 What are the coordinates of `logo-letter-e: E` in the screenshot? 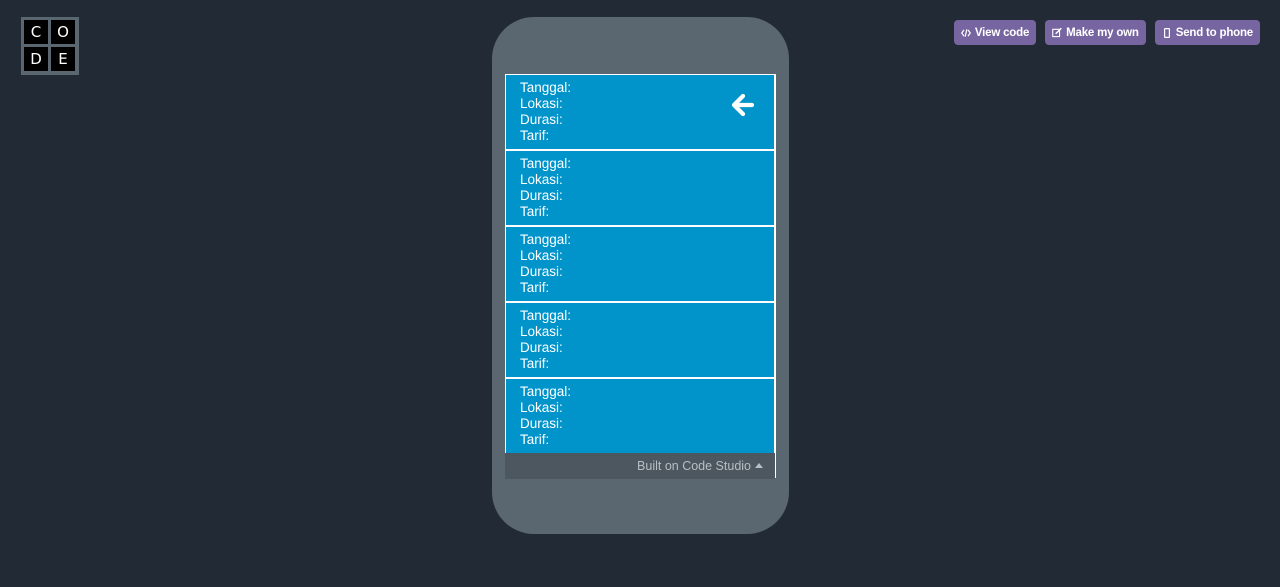 It's located at (63, 59).